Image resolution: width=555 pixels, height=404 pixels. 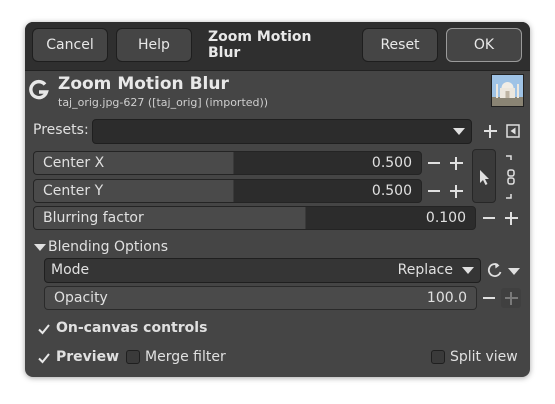 I want to click on preview-label: Preview, so click(x=88, y=357).